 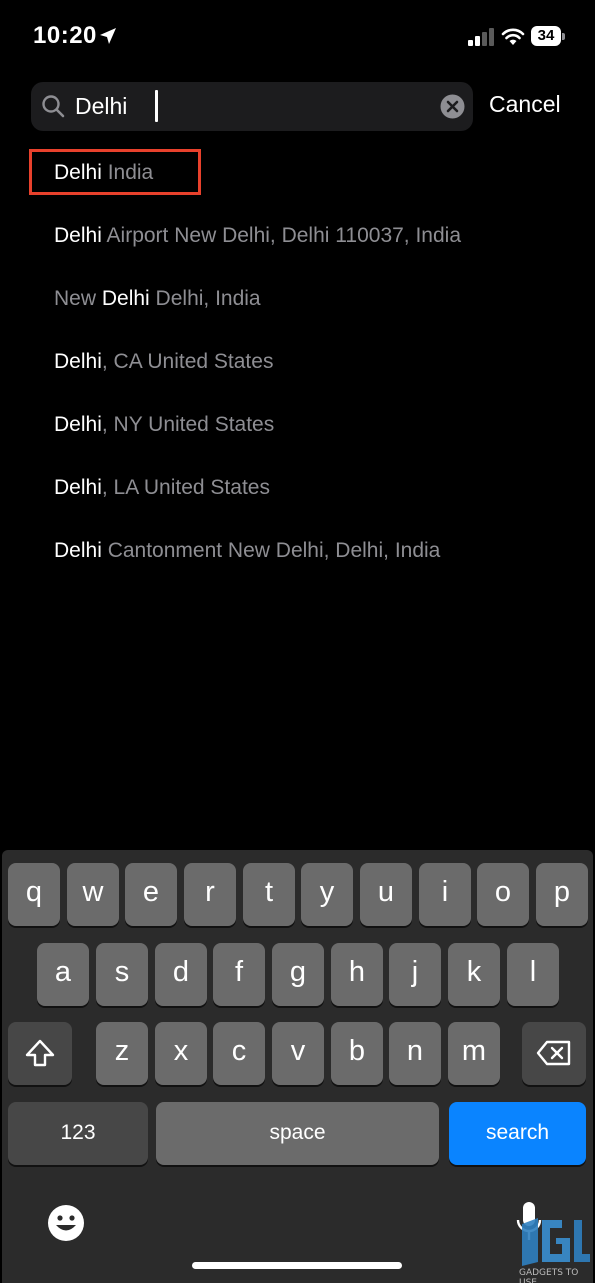 What do you see at coordinates (298, 974) in the screenshot?
I see `key-g: g` at bounding box center [298, 974].